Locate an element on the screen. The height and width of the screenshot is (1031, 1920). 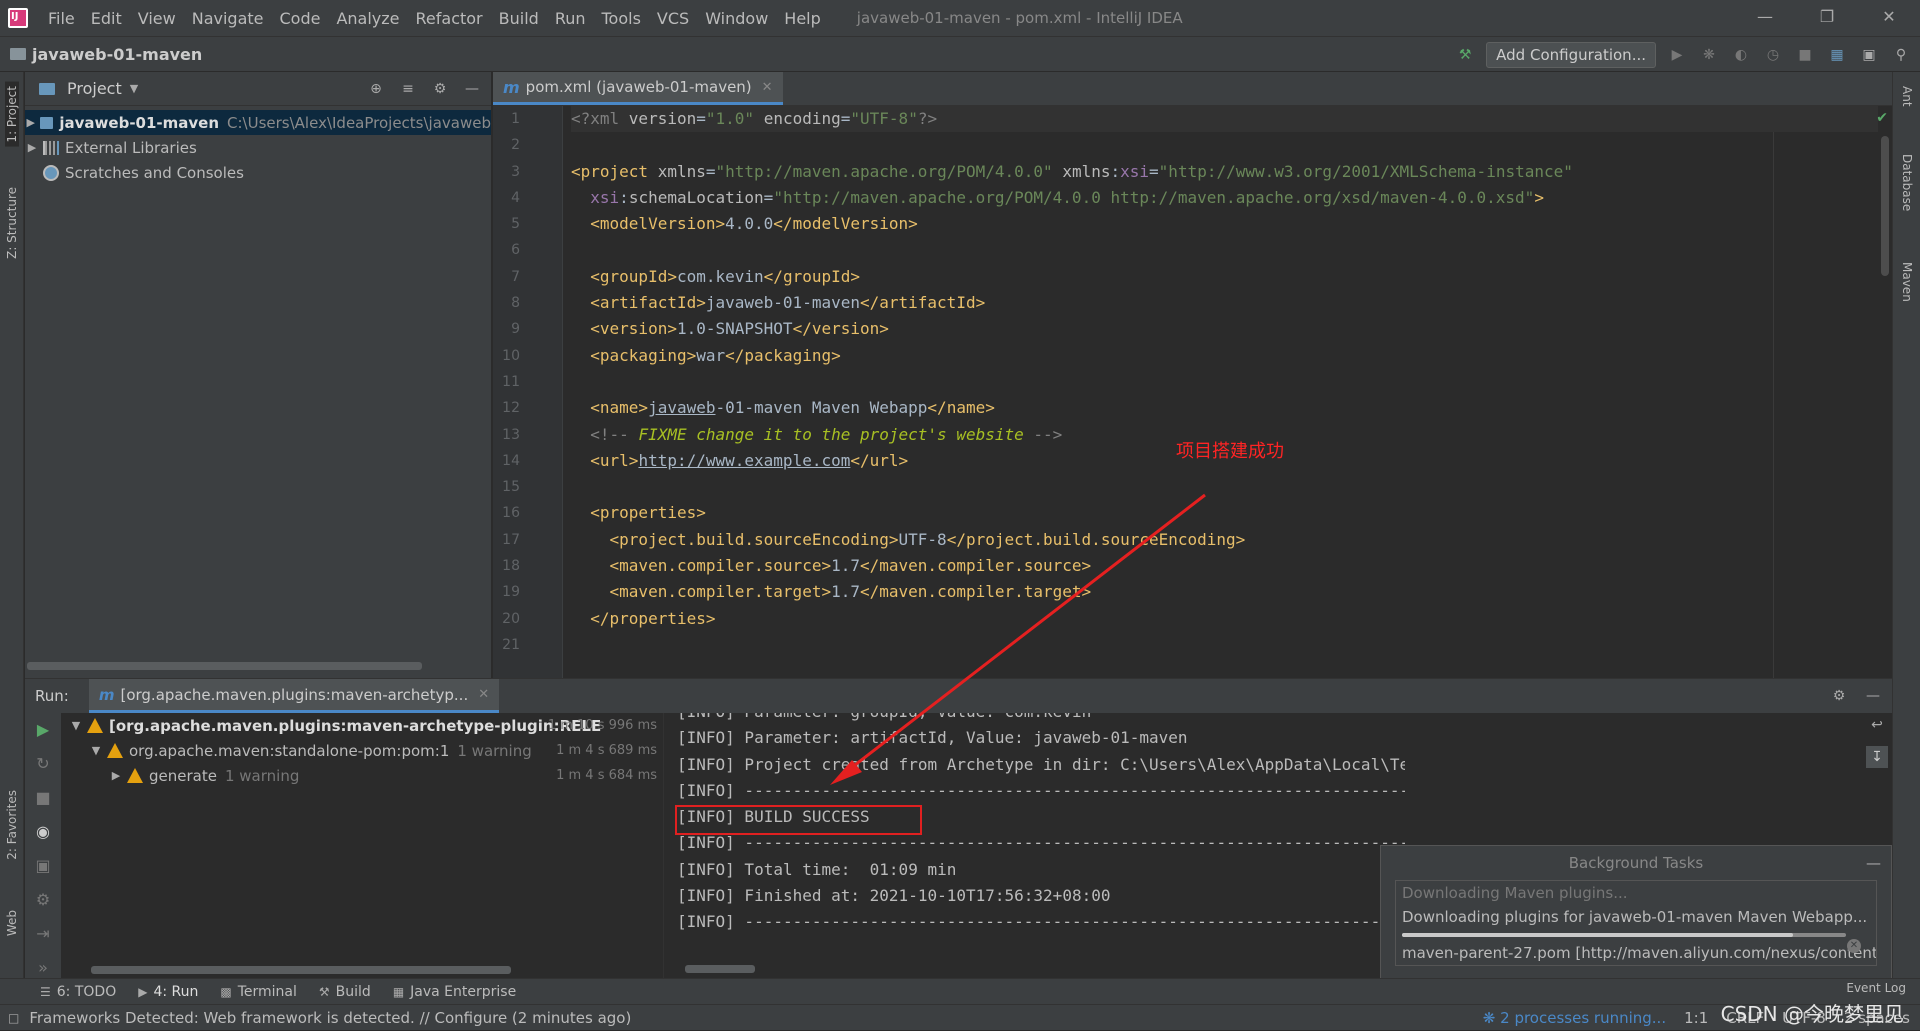
project-tool-tab: 1: Project is located at coordinates (12, 114).